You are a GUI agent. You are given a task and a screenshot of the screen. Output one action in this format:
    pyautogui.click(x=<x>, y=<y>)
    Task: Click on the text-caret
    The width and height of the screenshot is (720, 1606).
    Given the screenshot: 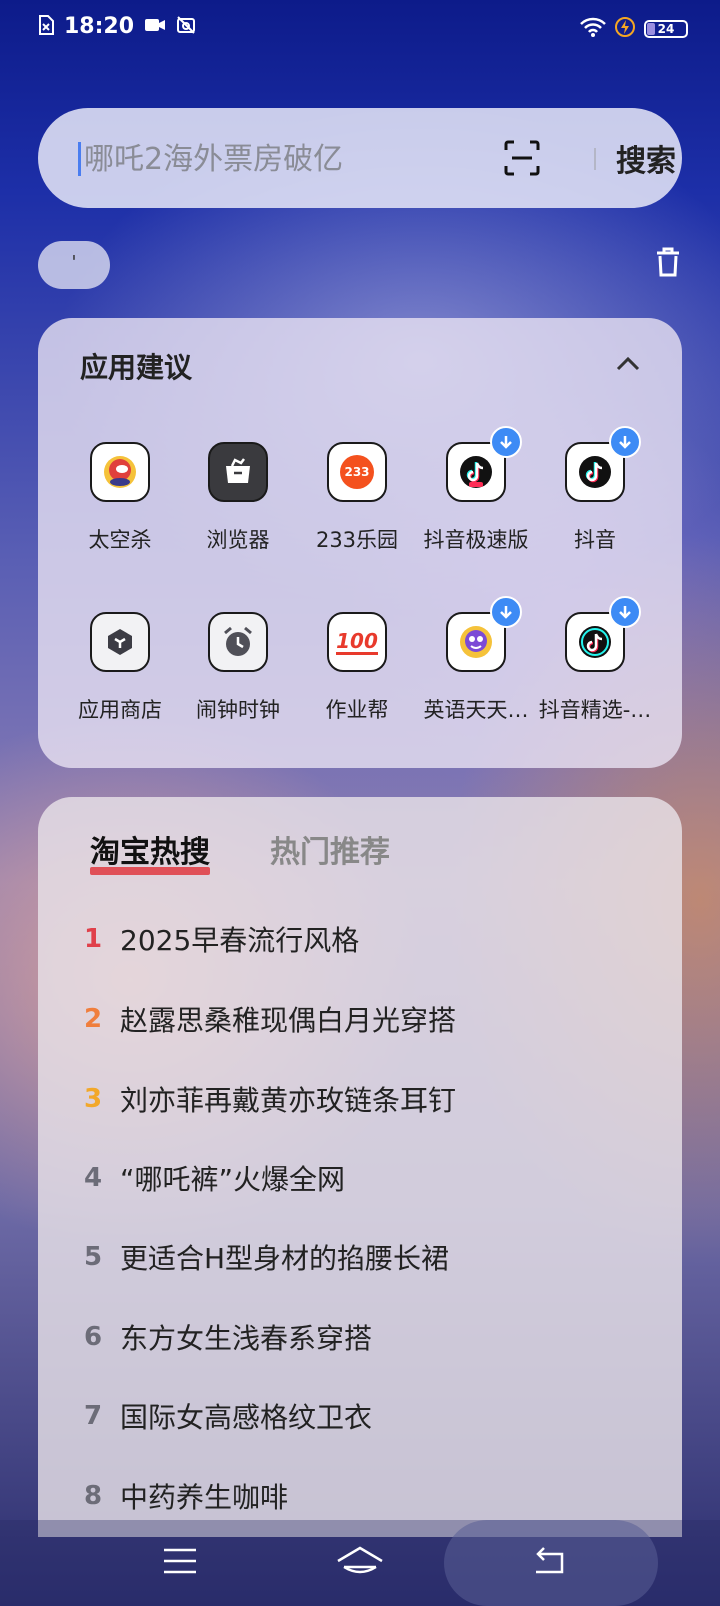 What is the action you would take?
    pyautogui.click(x=79, y=159)
    